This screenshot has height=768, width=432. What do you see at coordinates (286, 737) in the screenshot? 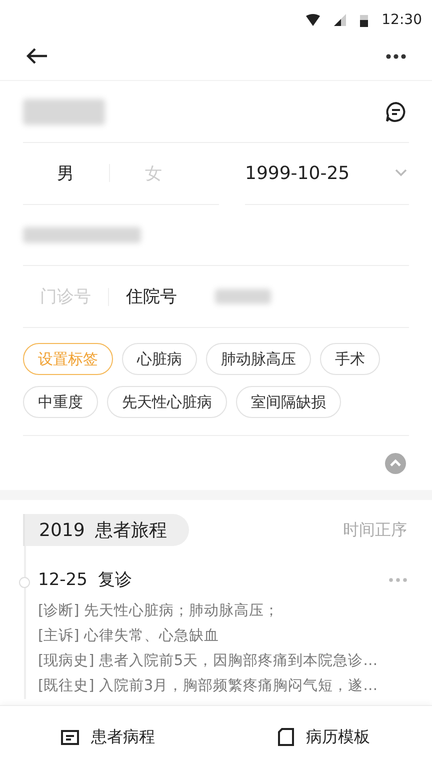
I see `document-icon` at bounding box center [286, 737].